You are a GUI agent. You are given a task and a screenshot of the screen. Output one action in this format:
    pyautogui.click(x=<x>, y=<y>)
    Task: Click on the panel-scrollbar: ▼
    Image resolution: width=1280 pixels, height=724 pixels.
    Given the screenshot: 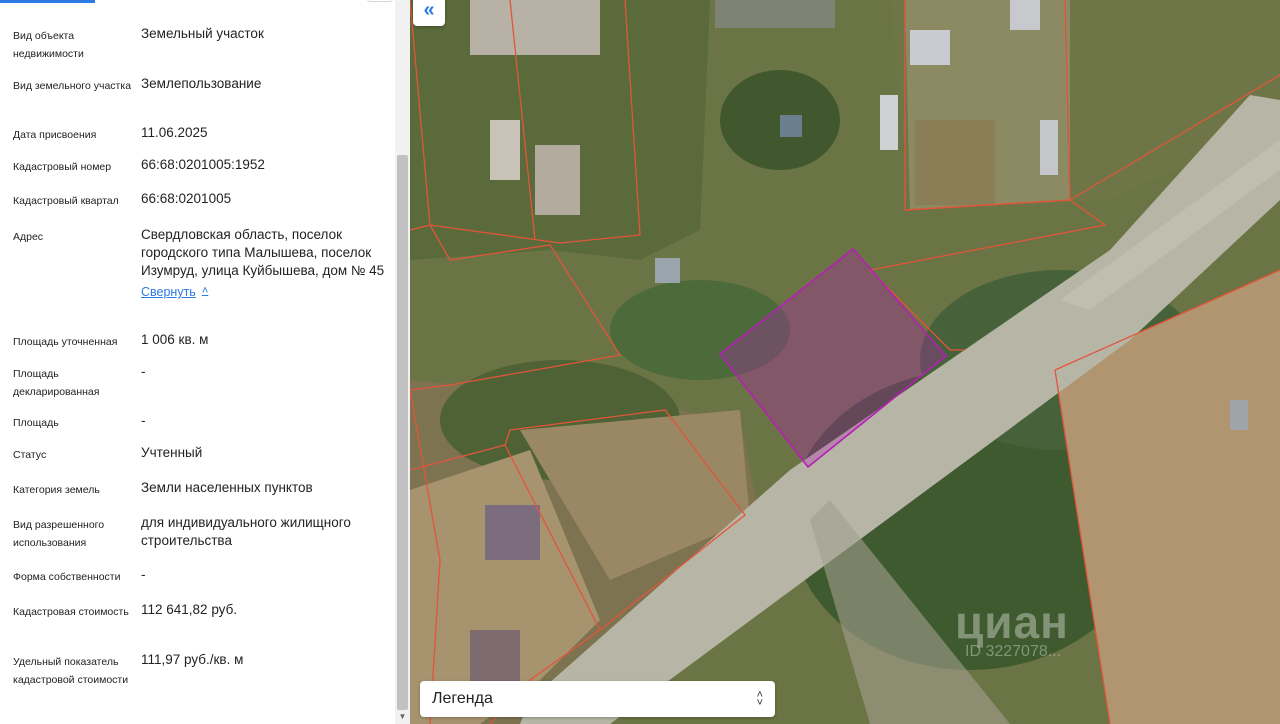 What is the action you would take?
    pyautogui.click(x=402, y=362)
    